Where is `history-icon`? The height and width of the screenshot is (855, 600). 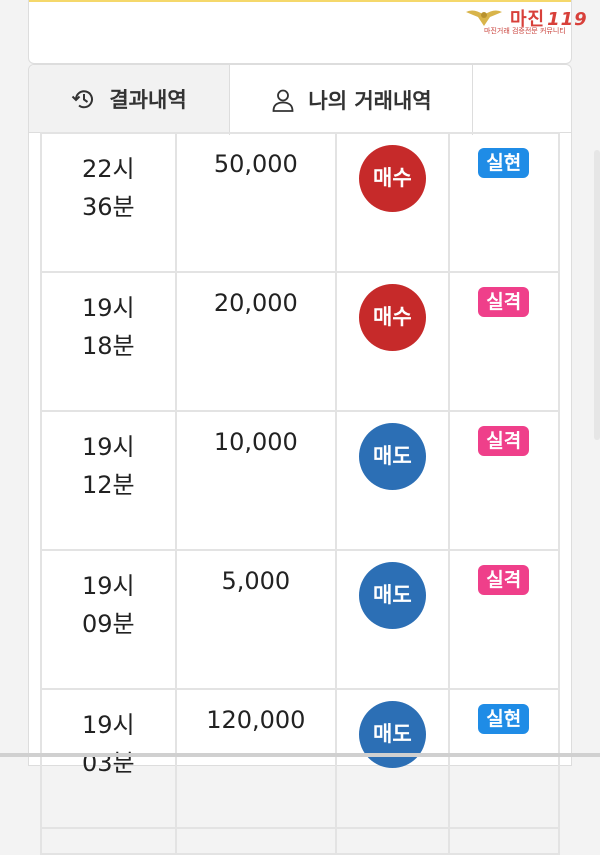
history-icon is located at coordinates (83, 98).